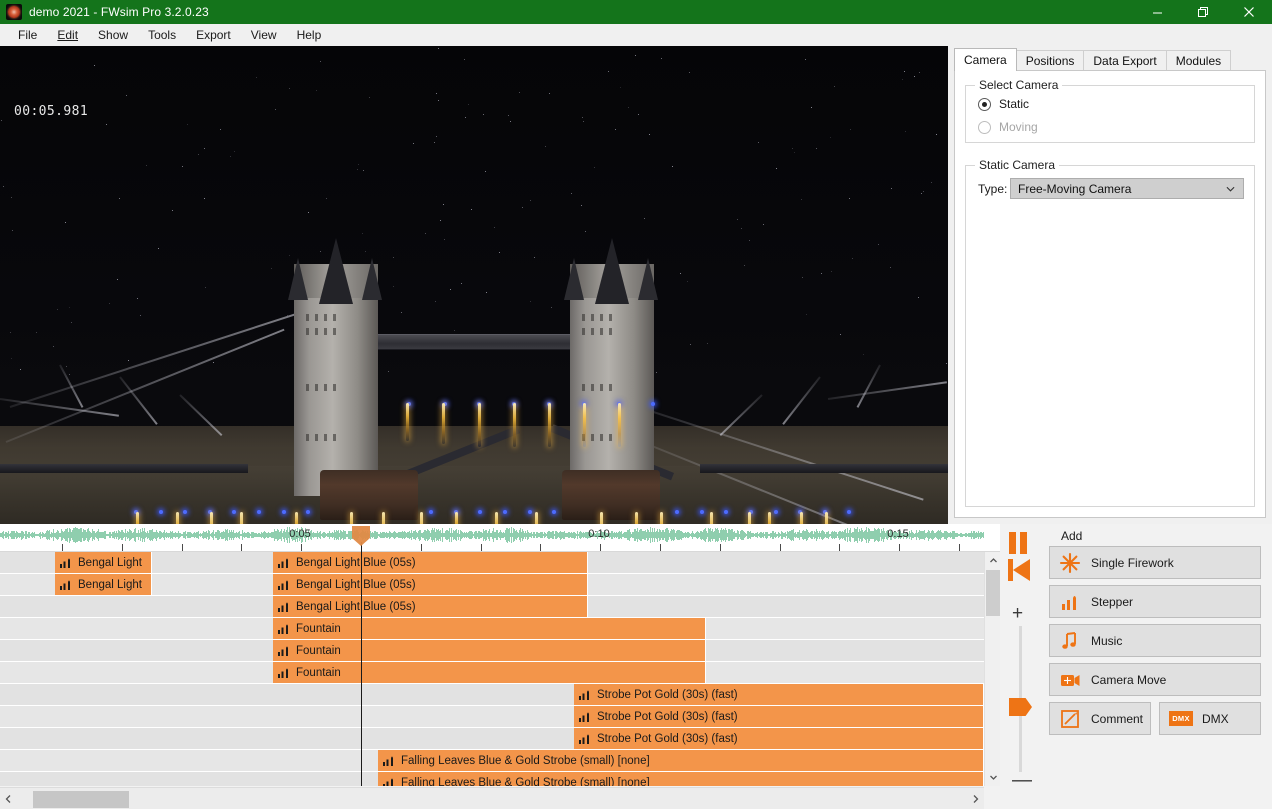 The width and height of the screenshot is (1272, 809). What do you see at coordinates (1210, 718) in the screenshot?
I see `add-dmx-button: DMX DMX` at bounding box center [1210, 718].